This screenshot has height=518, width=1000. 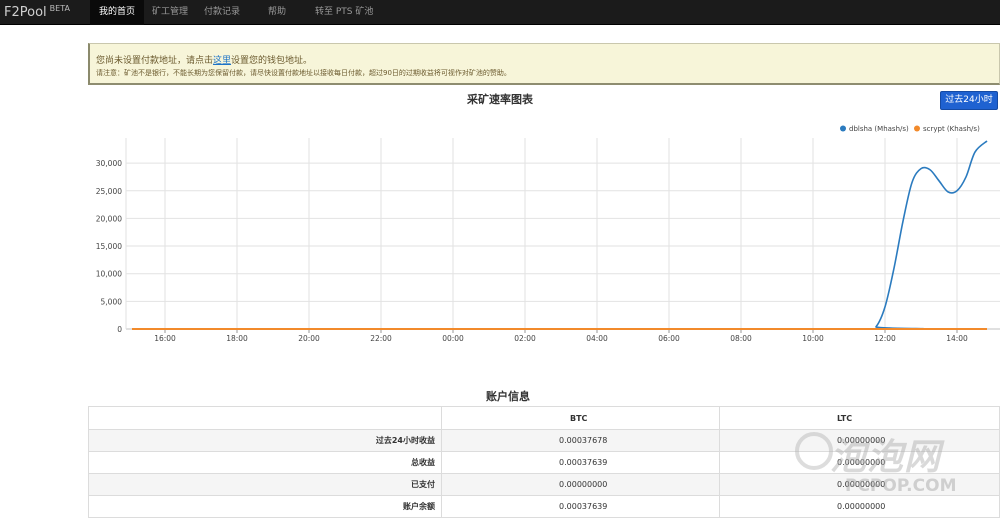 What do you see at coordinates (741, 338) in the screenshot?
I see `x-tick-label: 08:00` at bounding box center [741, 338].